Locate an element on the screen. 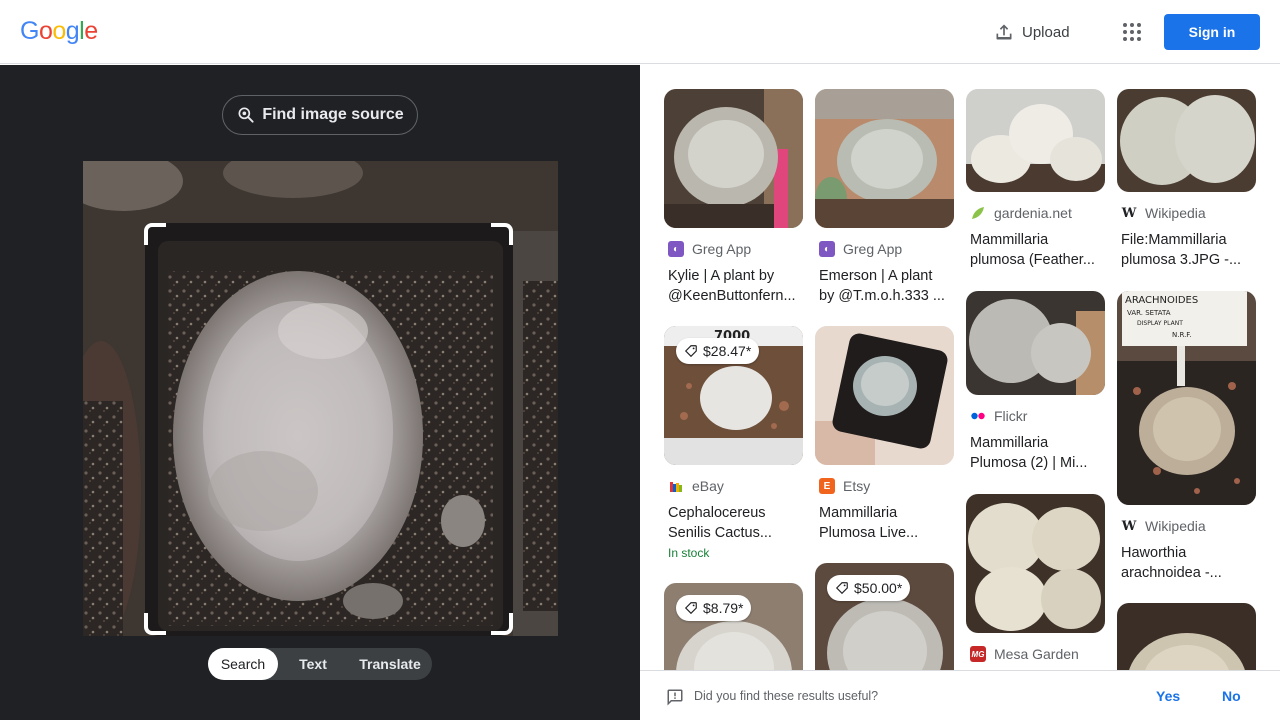  tab-search: Search is located at coordinates (243, 664).